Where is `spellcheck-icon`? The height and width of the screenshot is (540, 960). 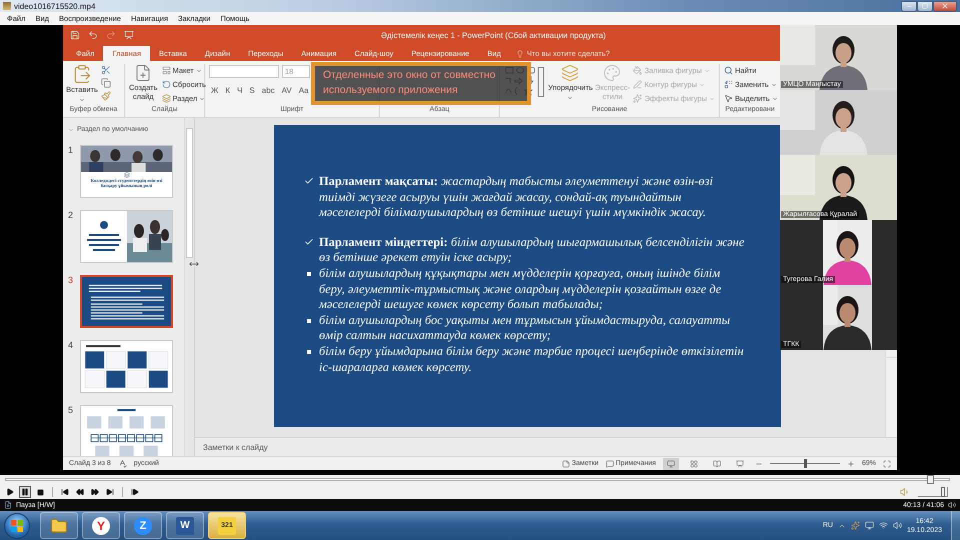 spellcheck-icon is located at coordinates (122, 463).